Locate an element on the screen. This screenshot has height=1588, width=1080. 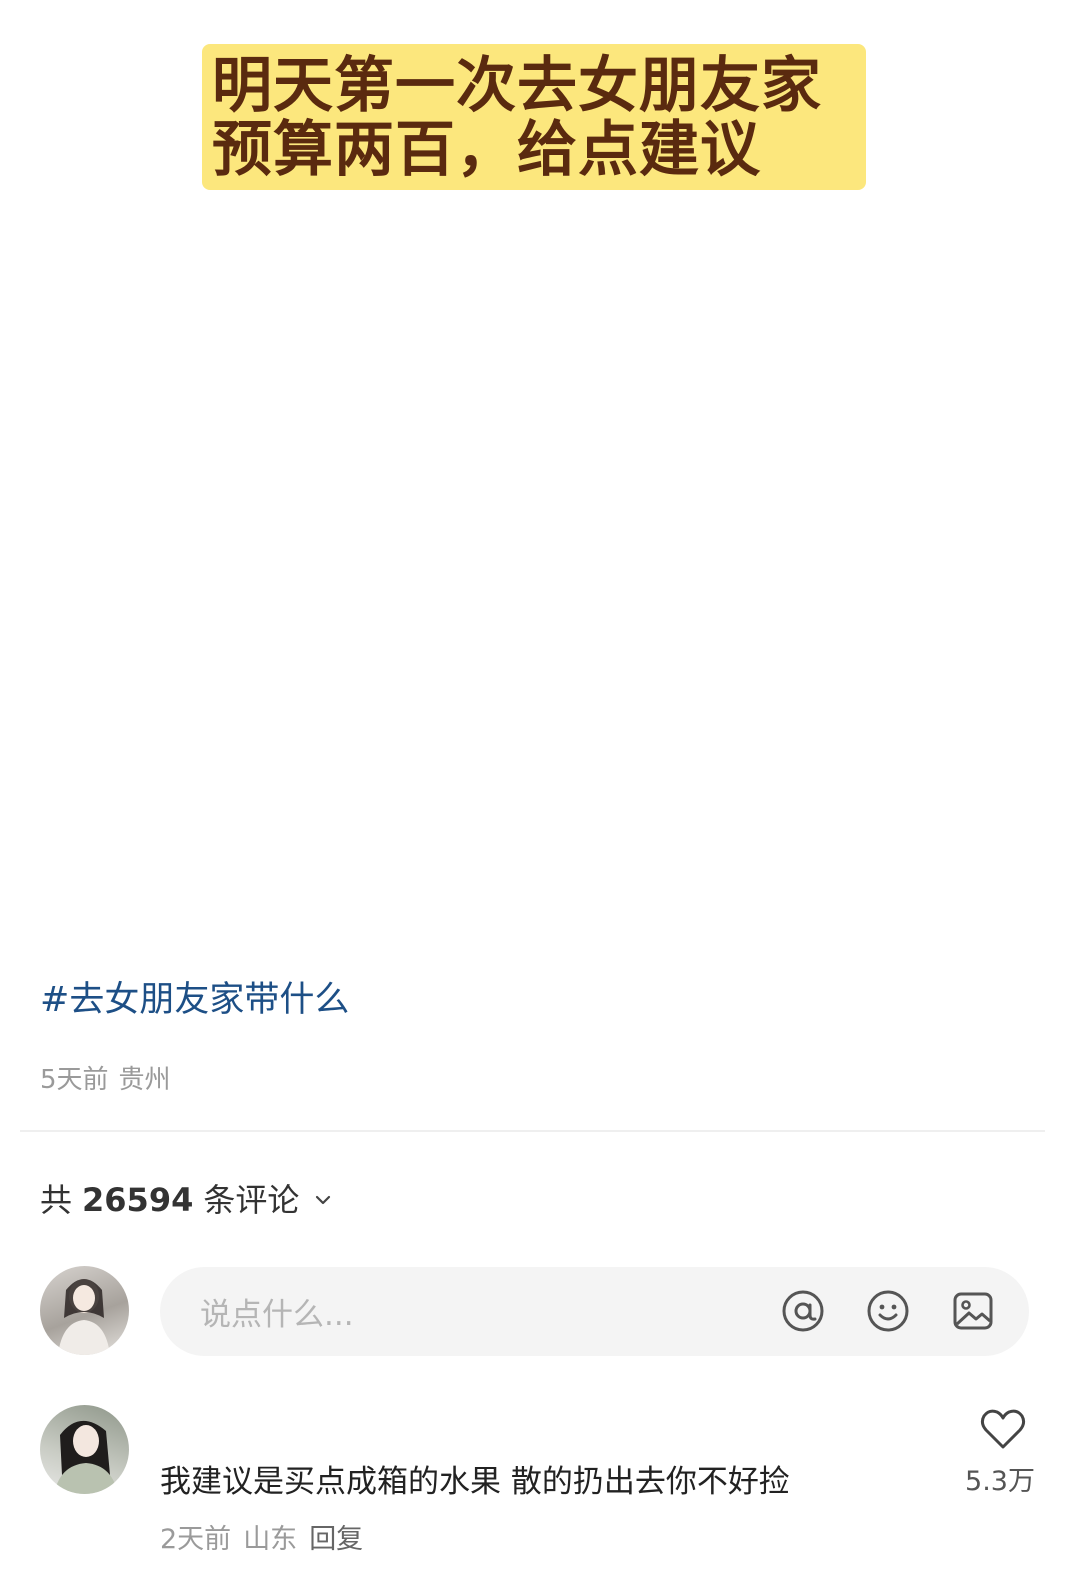
commenter-avatar is located at coordinates (84, 1449).